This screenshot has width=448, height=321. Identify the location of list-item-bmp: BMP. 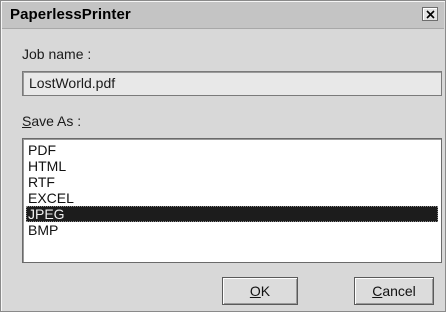
(232, 230).